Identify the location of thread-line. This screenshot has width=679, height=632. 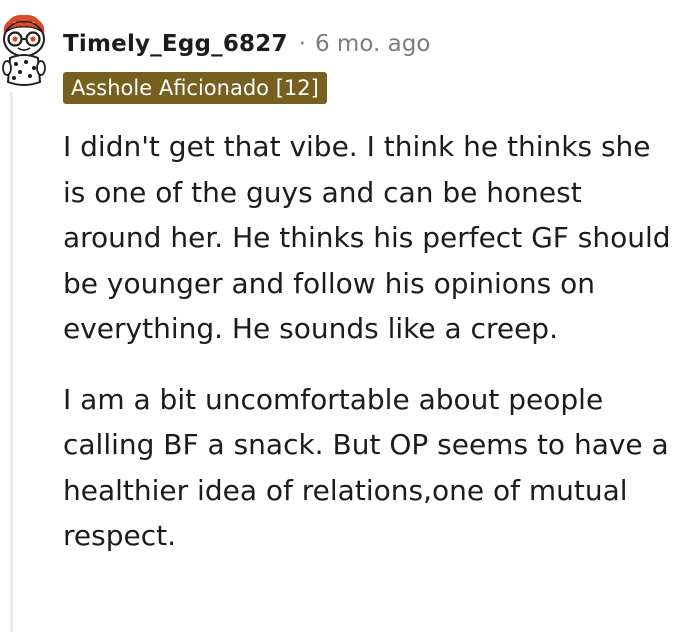
(11, 362).